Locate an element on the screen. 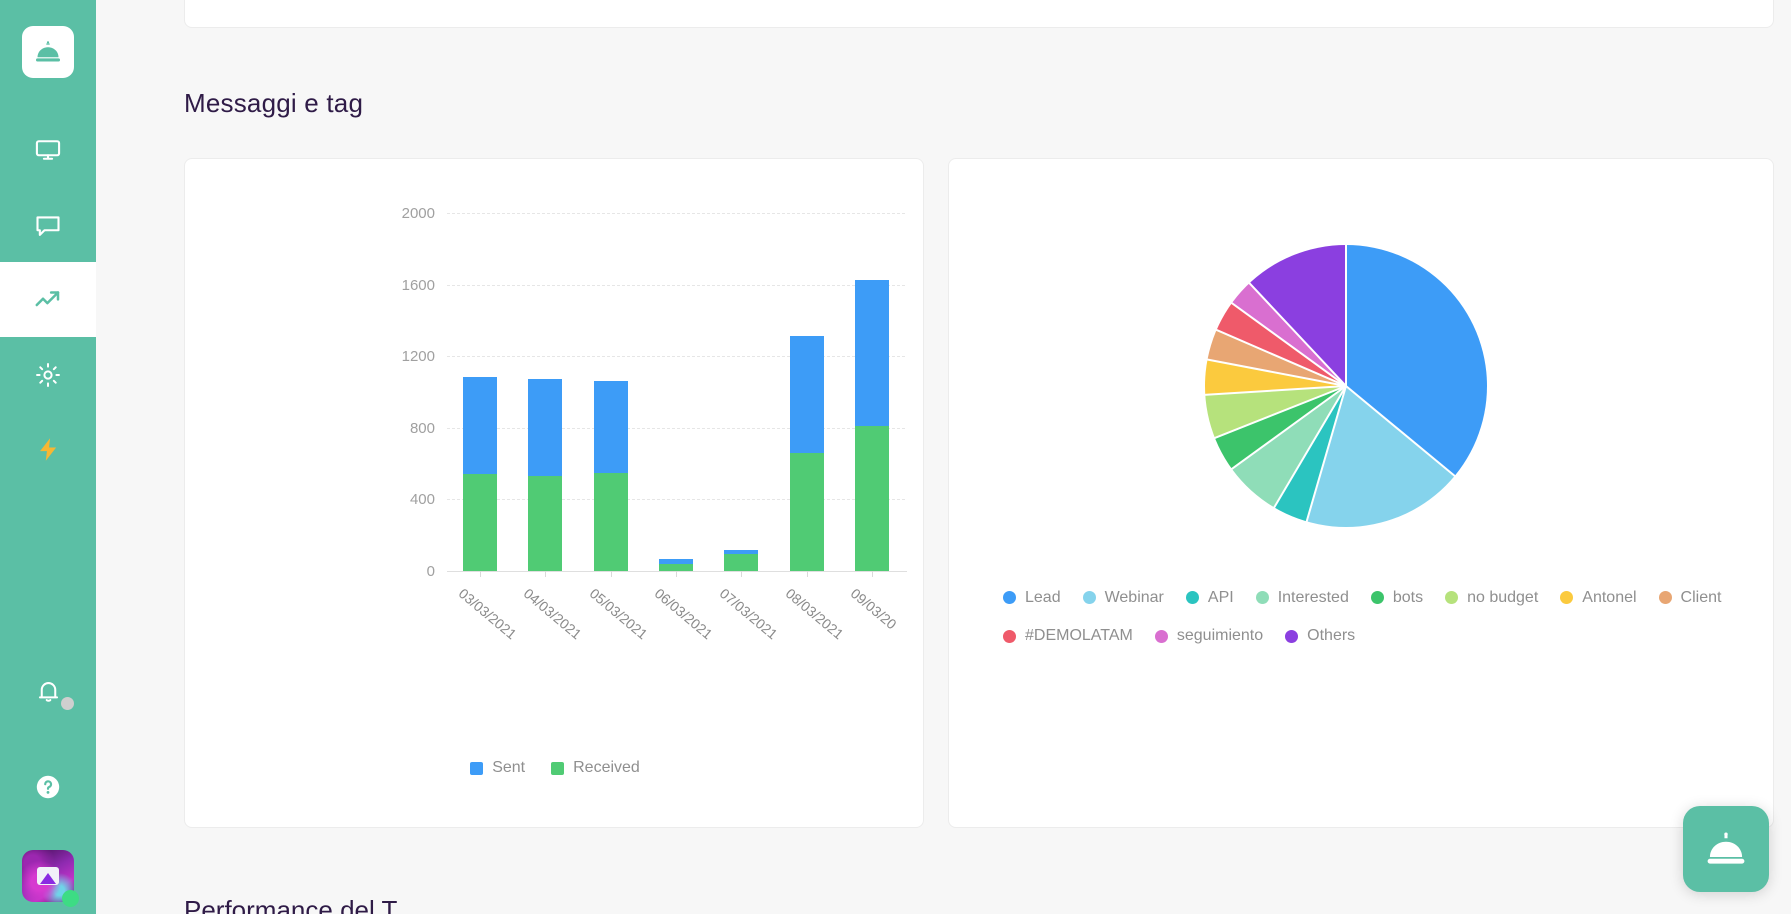 The image size is (1791, 914). legend-item: bots is located at coordinates (1397, 598).